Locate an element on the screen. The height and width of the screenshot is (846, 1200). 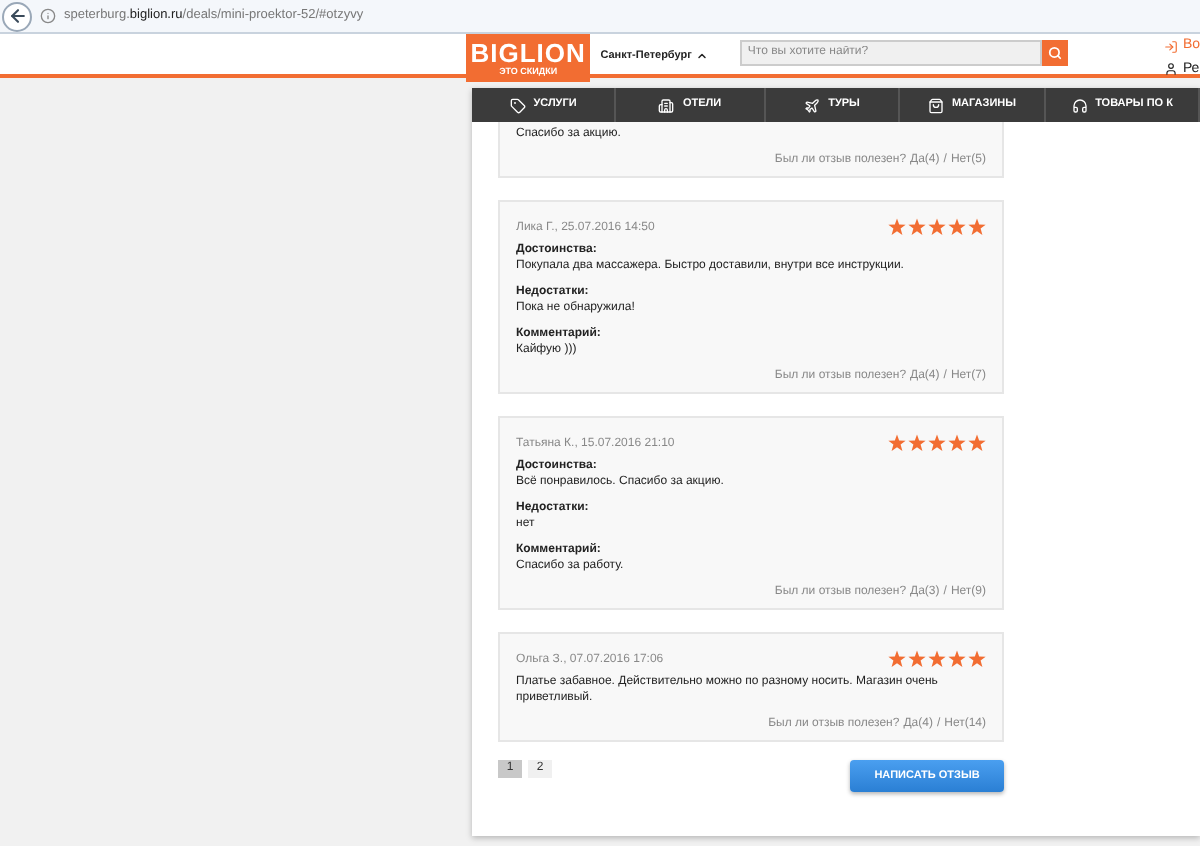
caret-icon is located at coordinates (701, 56).